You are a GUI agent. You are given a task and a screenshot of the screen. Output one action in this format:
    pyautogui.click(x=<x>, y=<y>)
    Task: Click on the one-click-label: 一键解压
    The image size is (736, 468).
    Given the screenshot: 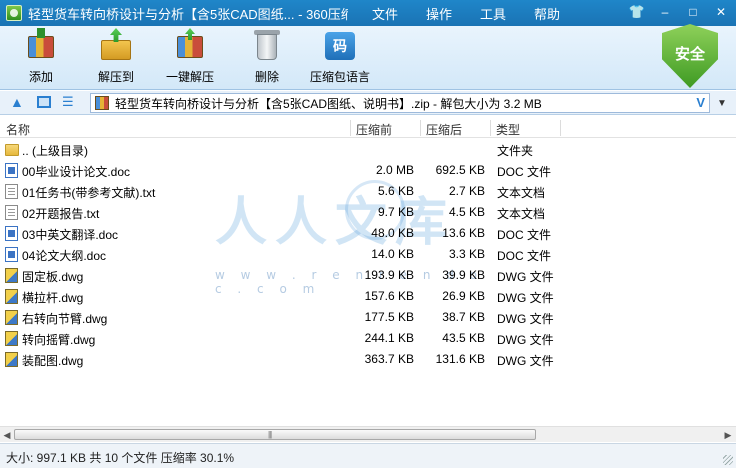 What is the action you would take?
    pyautogui.click(x=190, y=77)
    